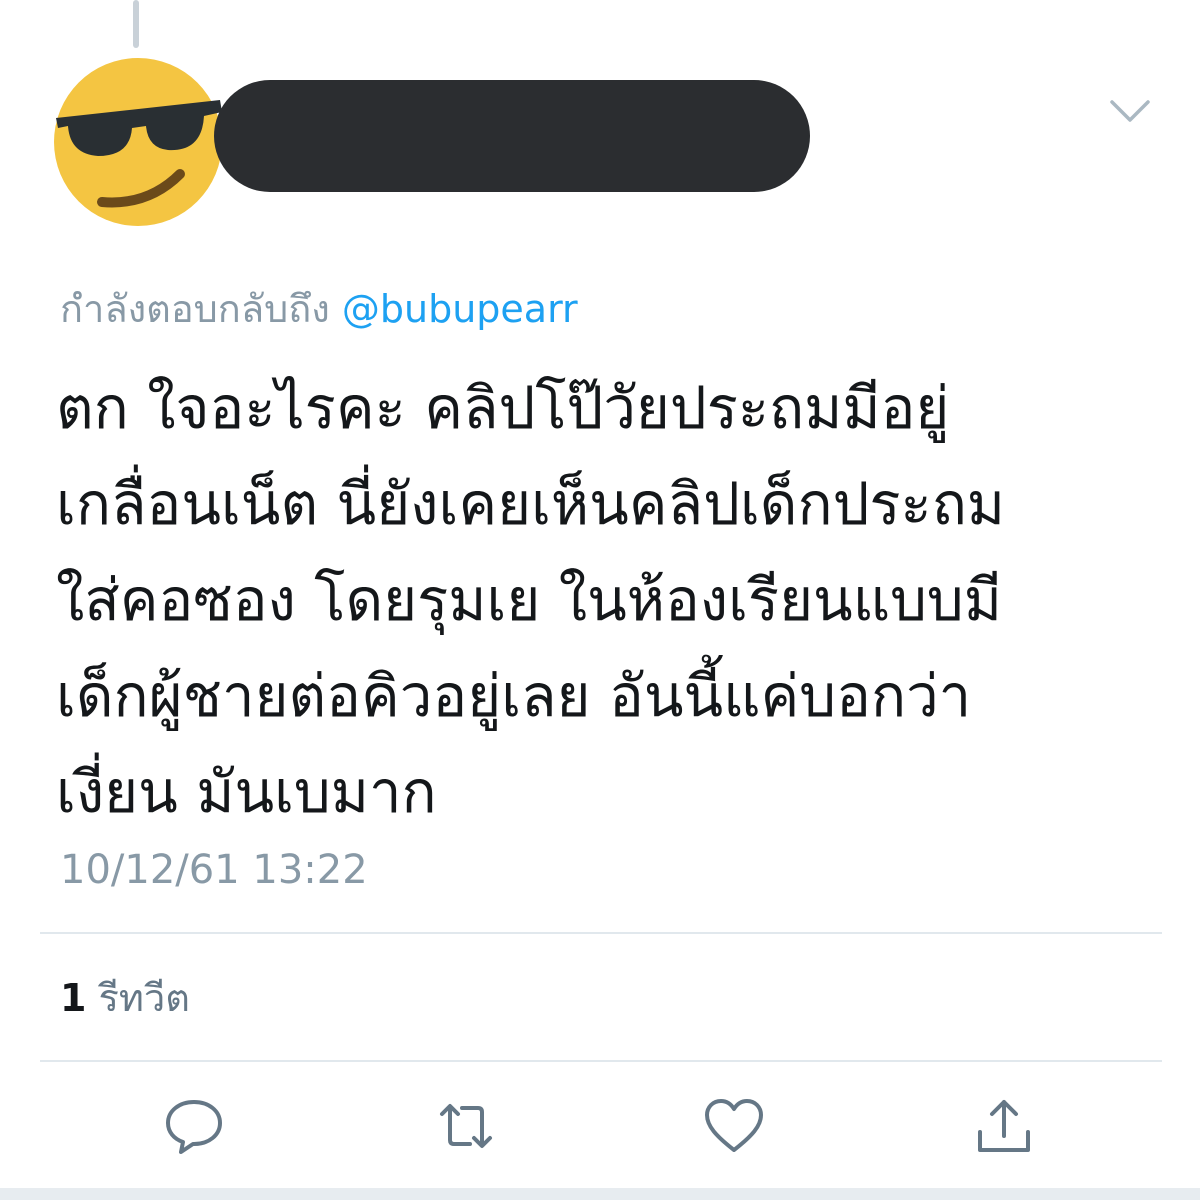 The height and width of the screenshot is (1200, 1200). Describe the element at coordinates (195, 309) in the screenshot. I see `replying-to-prefix: กำลังตอบกลับถึง` at that location.